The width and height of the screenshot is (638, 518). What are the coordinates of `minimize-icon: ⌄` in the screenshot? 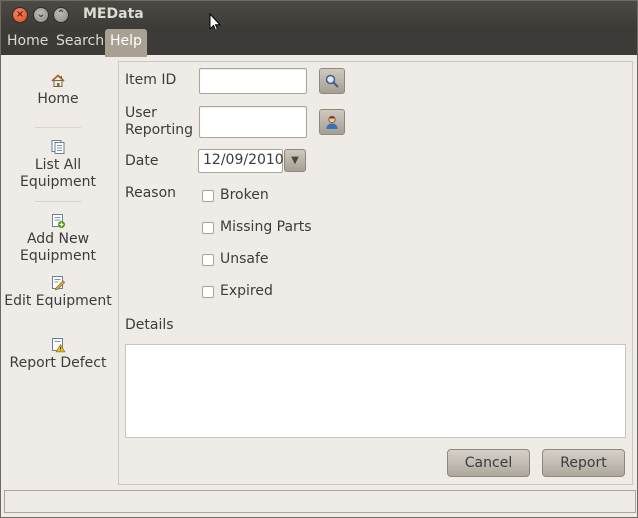 It's located at (41, 14).